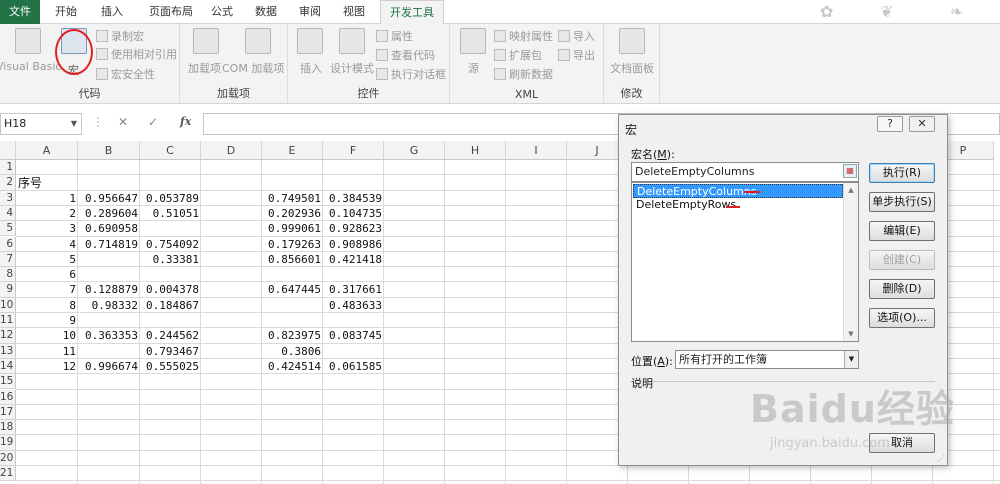  I want to click on row-header-21: 21, so click(8, 474).